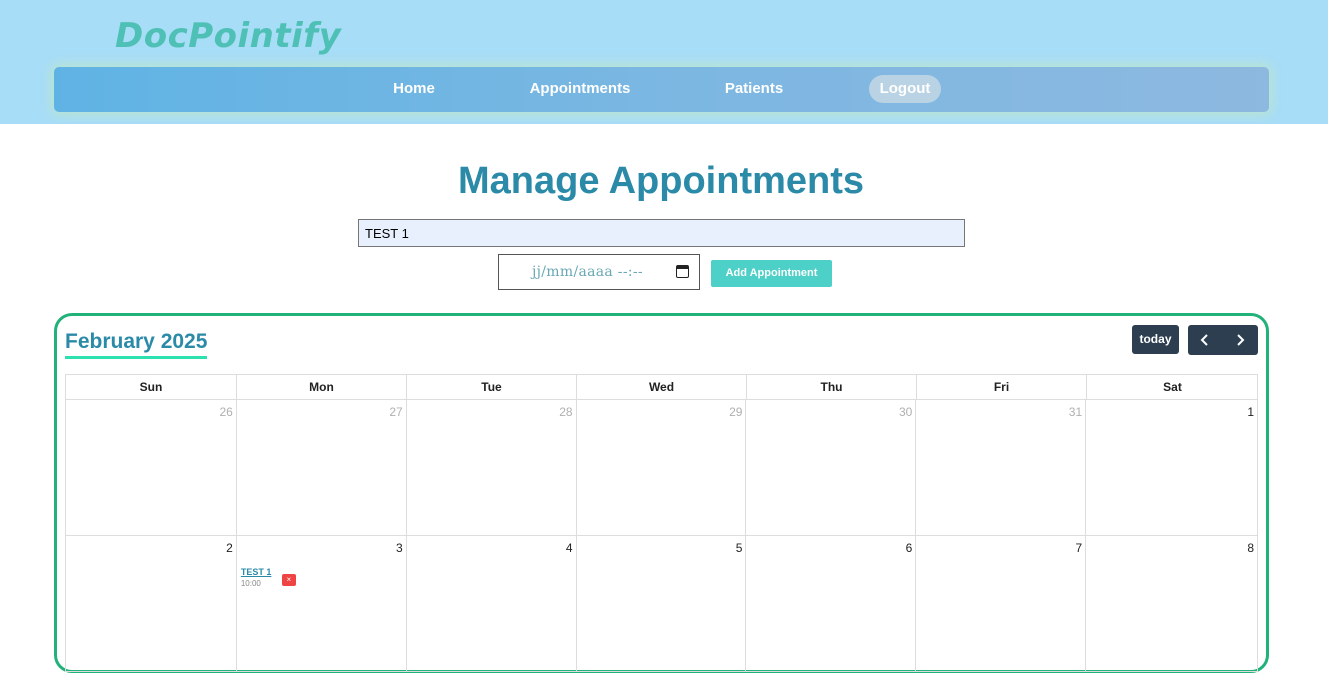 This screenshot has height=673, width=1328. I want to click on day-number: 27, so click(396, 412).